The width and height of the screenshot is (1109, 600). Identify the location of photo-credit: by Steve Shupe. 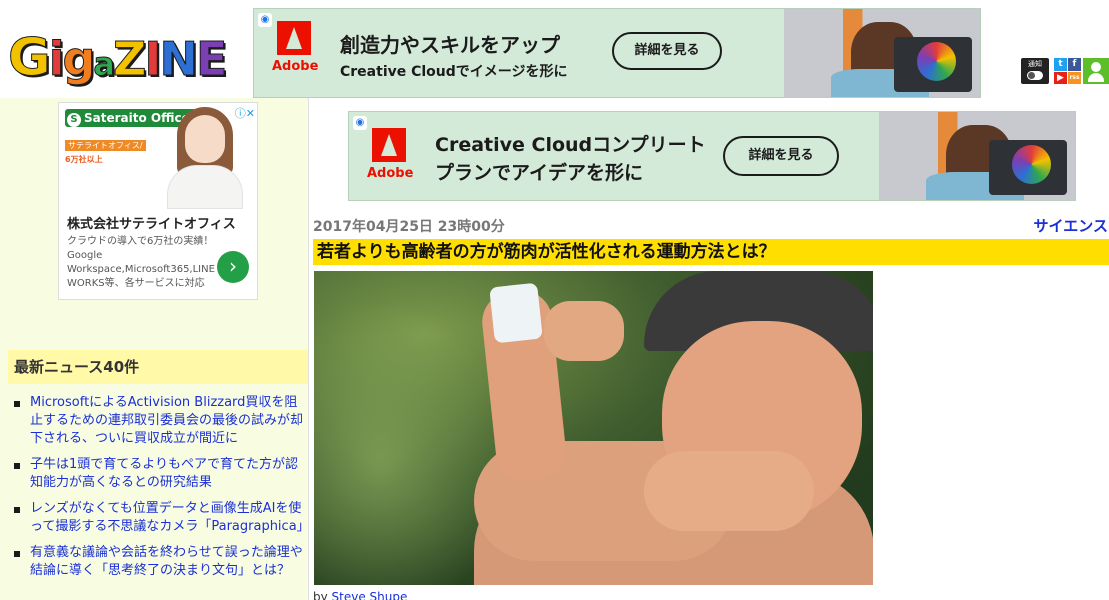
(360, 595).